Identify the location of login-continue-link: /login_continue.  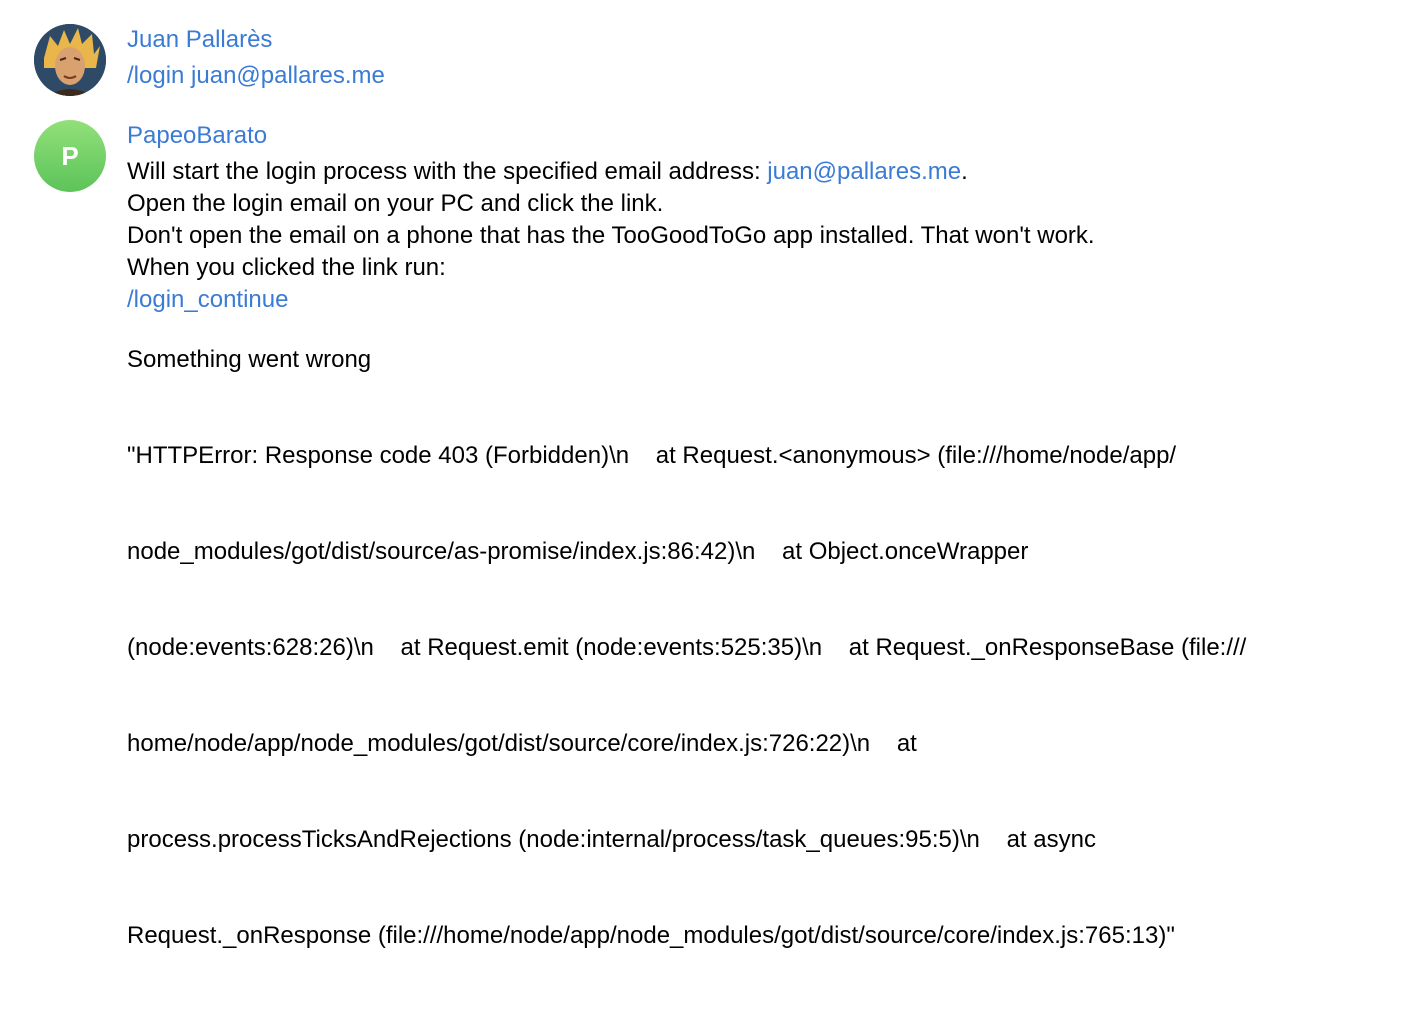
(207, 299).